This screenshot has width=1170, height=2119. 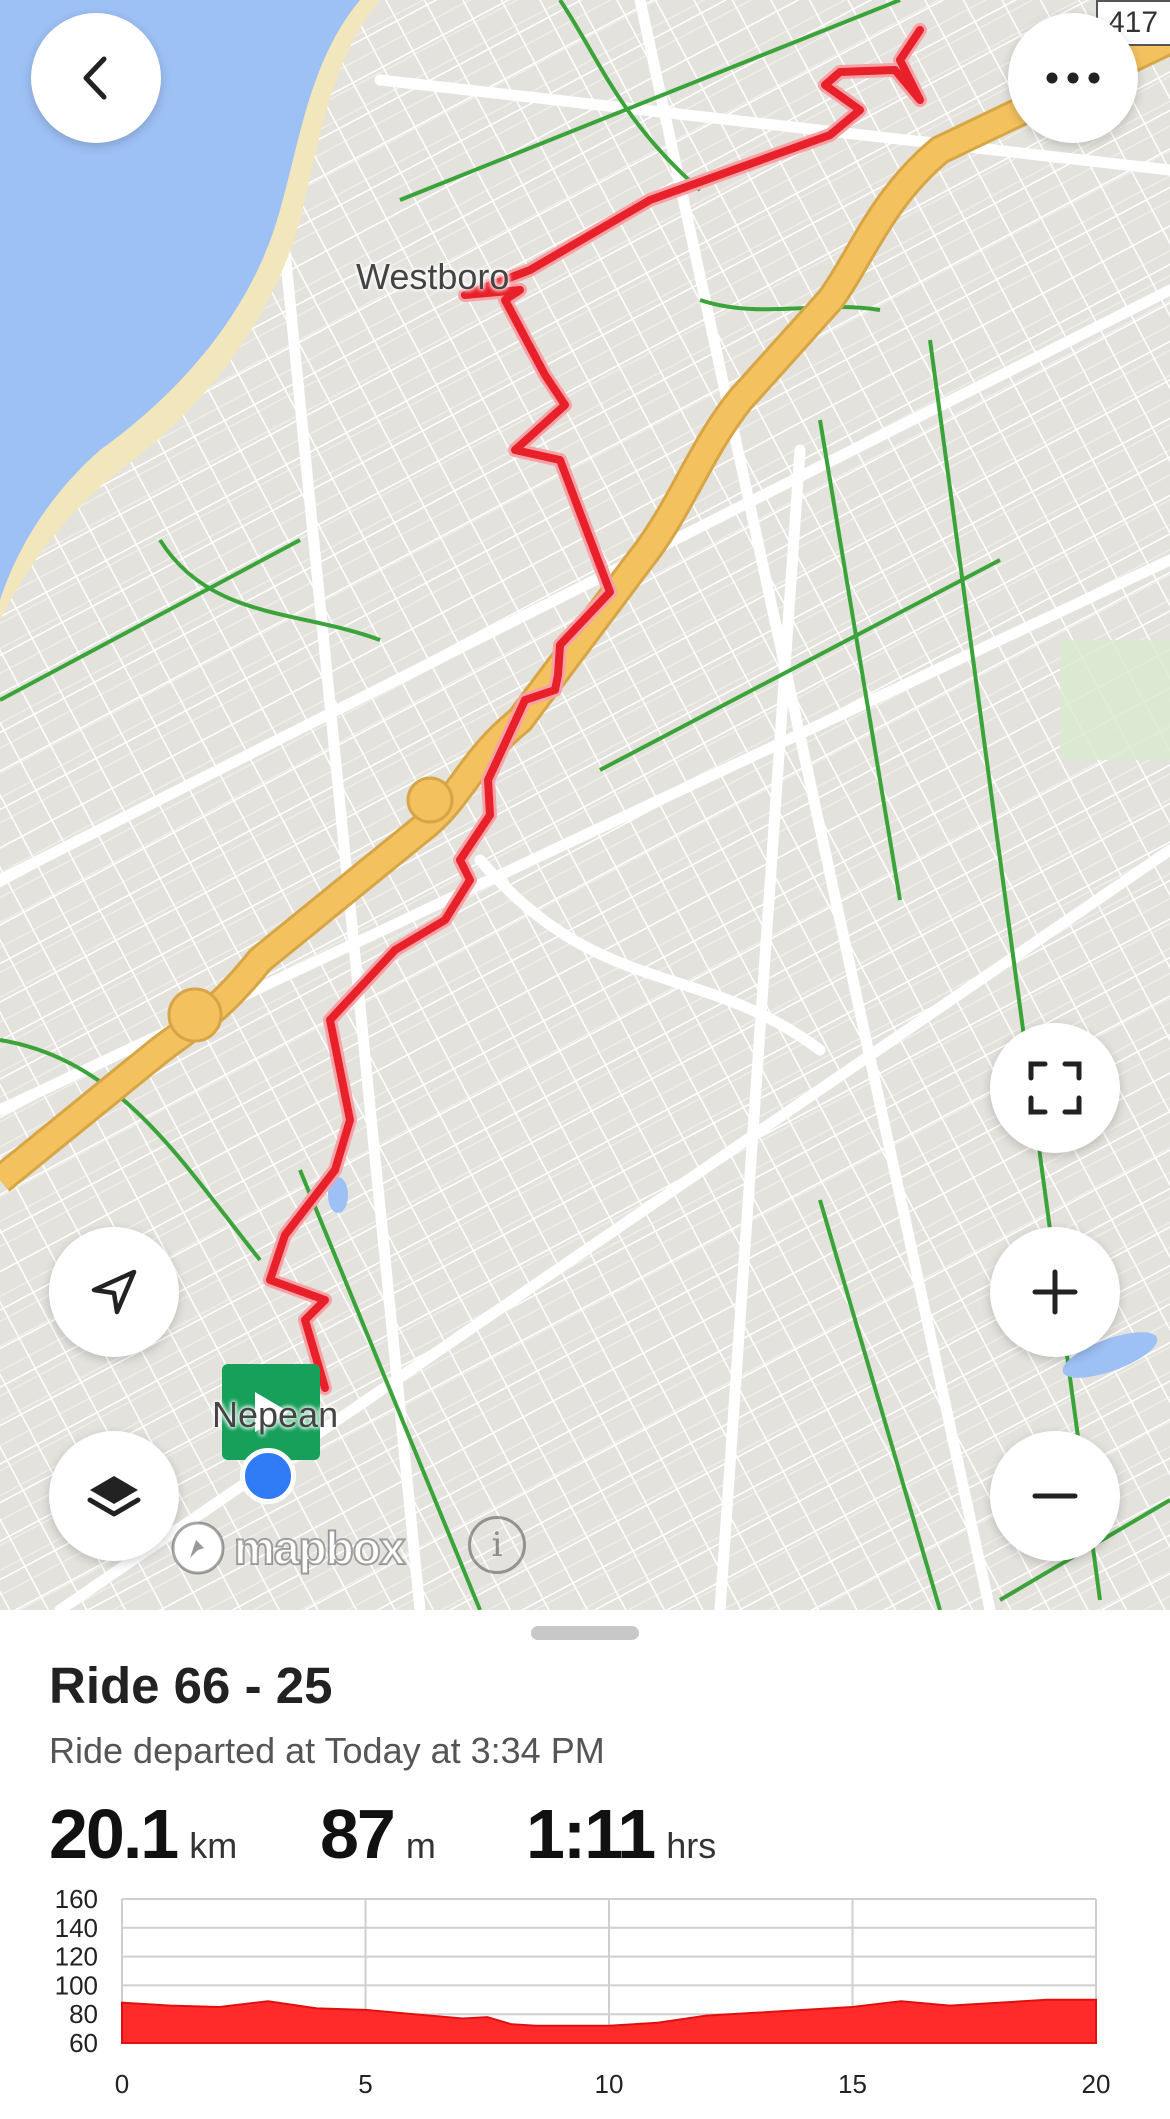 What do you see at coordinates (76, 1899) in the screenshot?
I see `y-tick-label: 160` at bounding box center [76, 1899].